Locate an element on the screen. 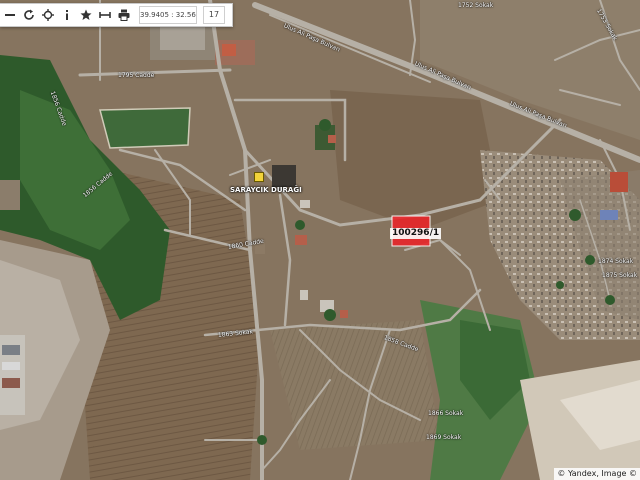 This screenshot has height=480, width=640. favorite-button is located at coordinates (85, 15).